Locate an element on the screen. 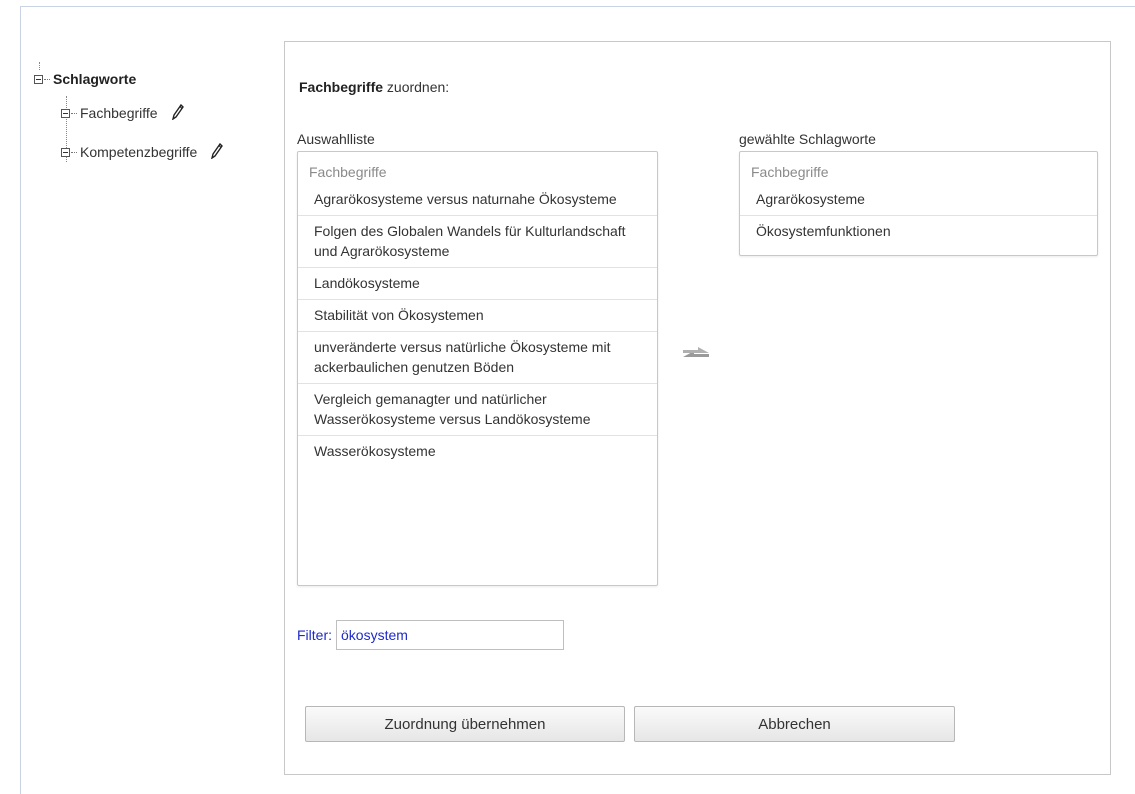 The width and height of the screenshot is (1135, 794). heading-bold: Fachbegriffe is located at coordinates (341, 87).